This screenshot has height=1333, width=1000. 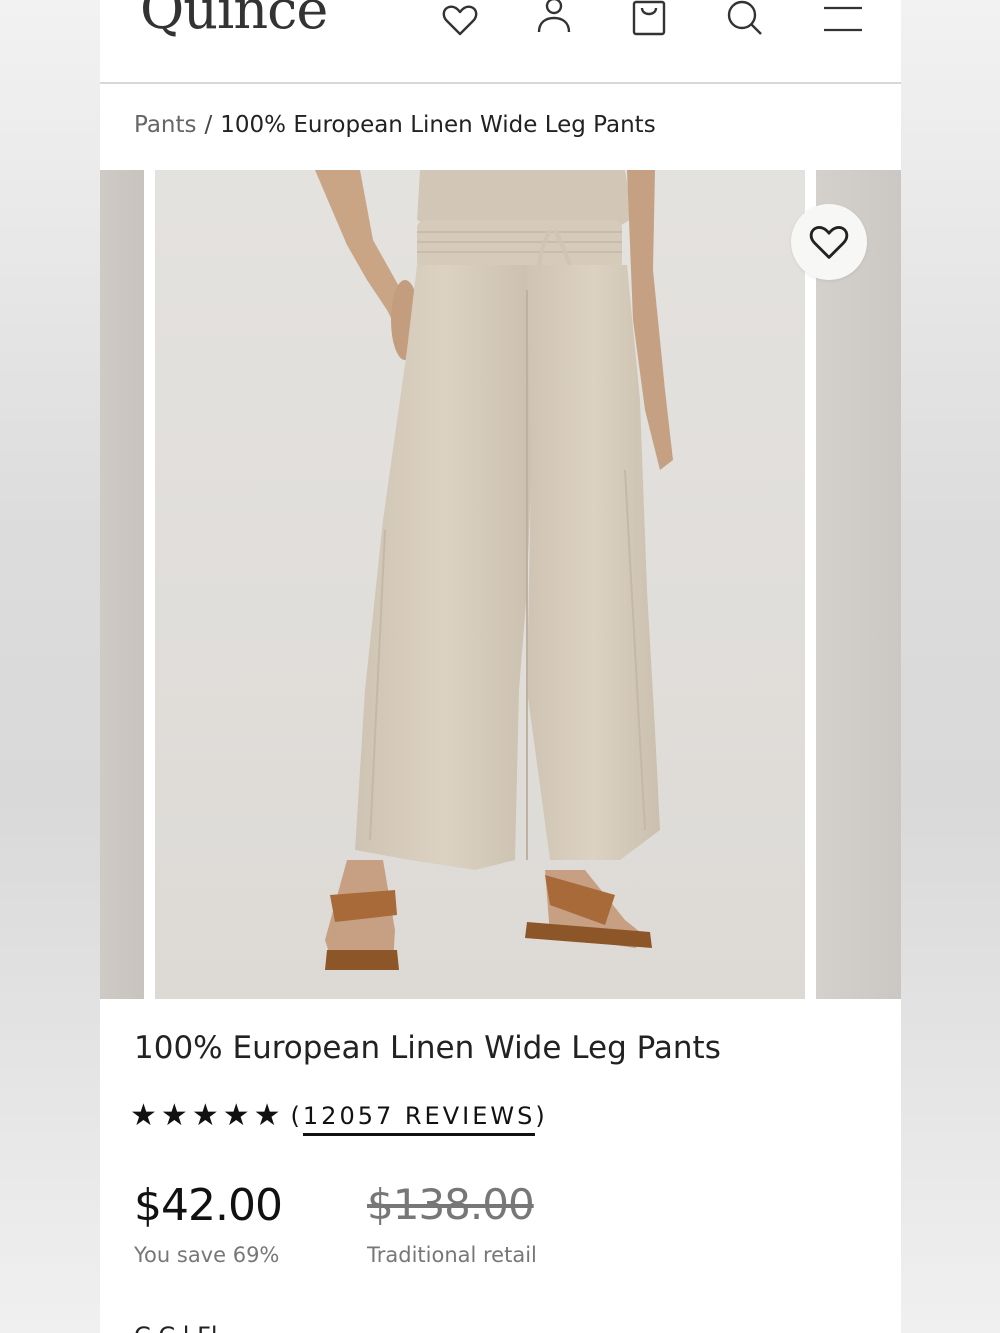 I want to click on logo: Quince, so click(x=234, y=20).